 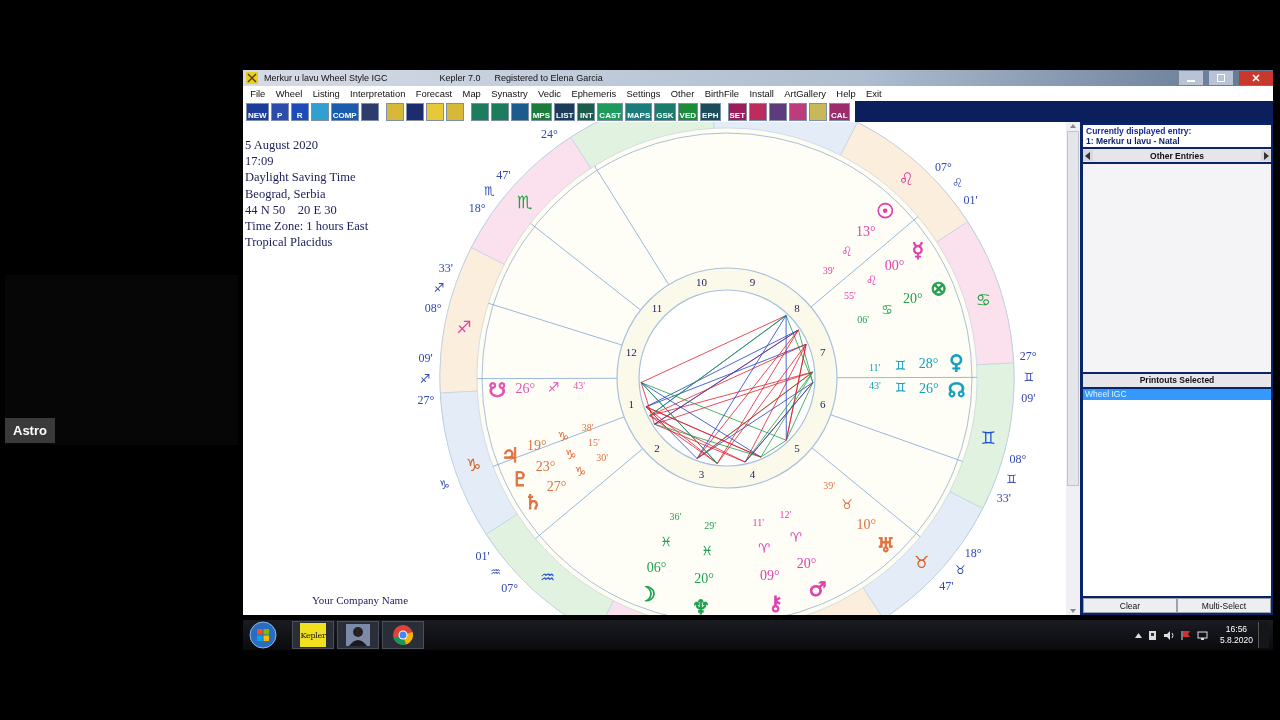 What do you see at coordinates (299, 111) in the screenshot?
I see `toolbar-button: R` at bounding box center [299, 111].